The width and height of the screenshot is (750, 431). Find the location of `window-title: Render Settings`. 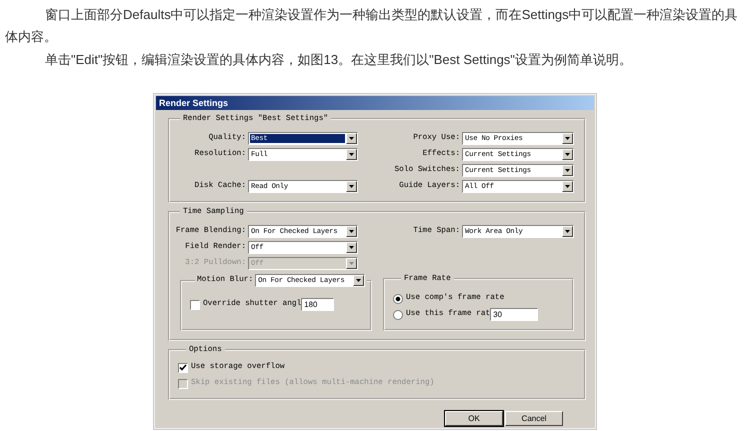

window-title: Render Settings is located at coordinates (375, 103).